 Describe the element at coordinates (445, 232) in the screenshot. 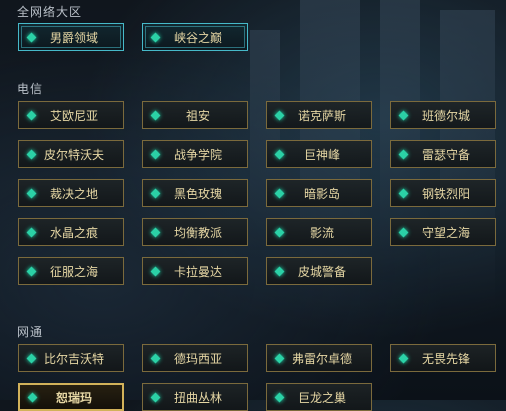

I see `server-label: 守望之海` at that location.